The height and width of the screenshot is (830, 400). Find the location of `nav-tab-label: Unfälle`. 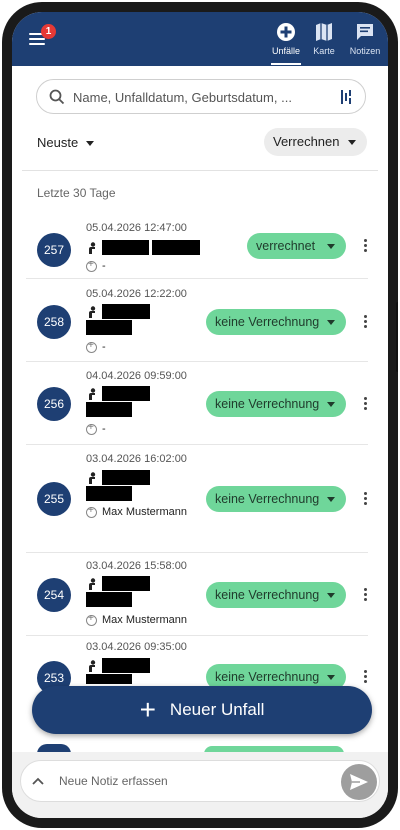

nav-tab-label: Unfälle is located at coordinates (285, 51).